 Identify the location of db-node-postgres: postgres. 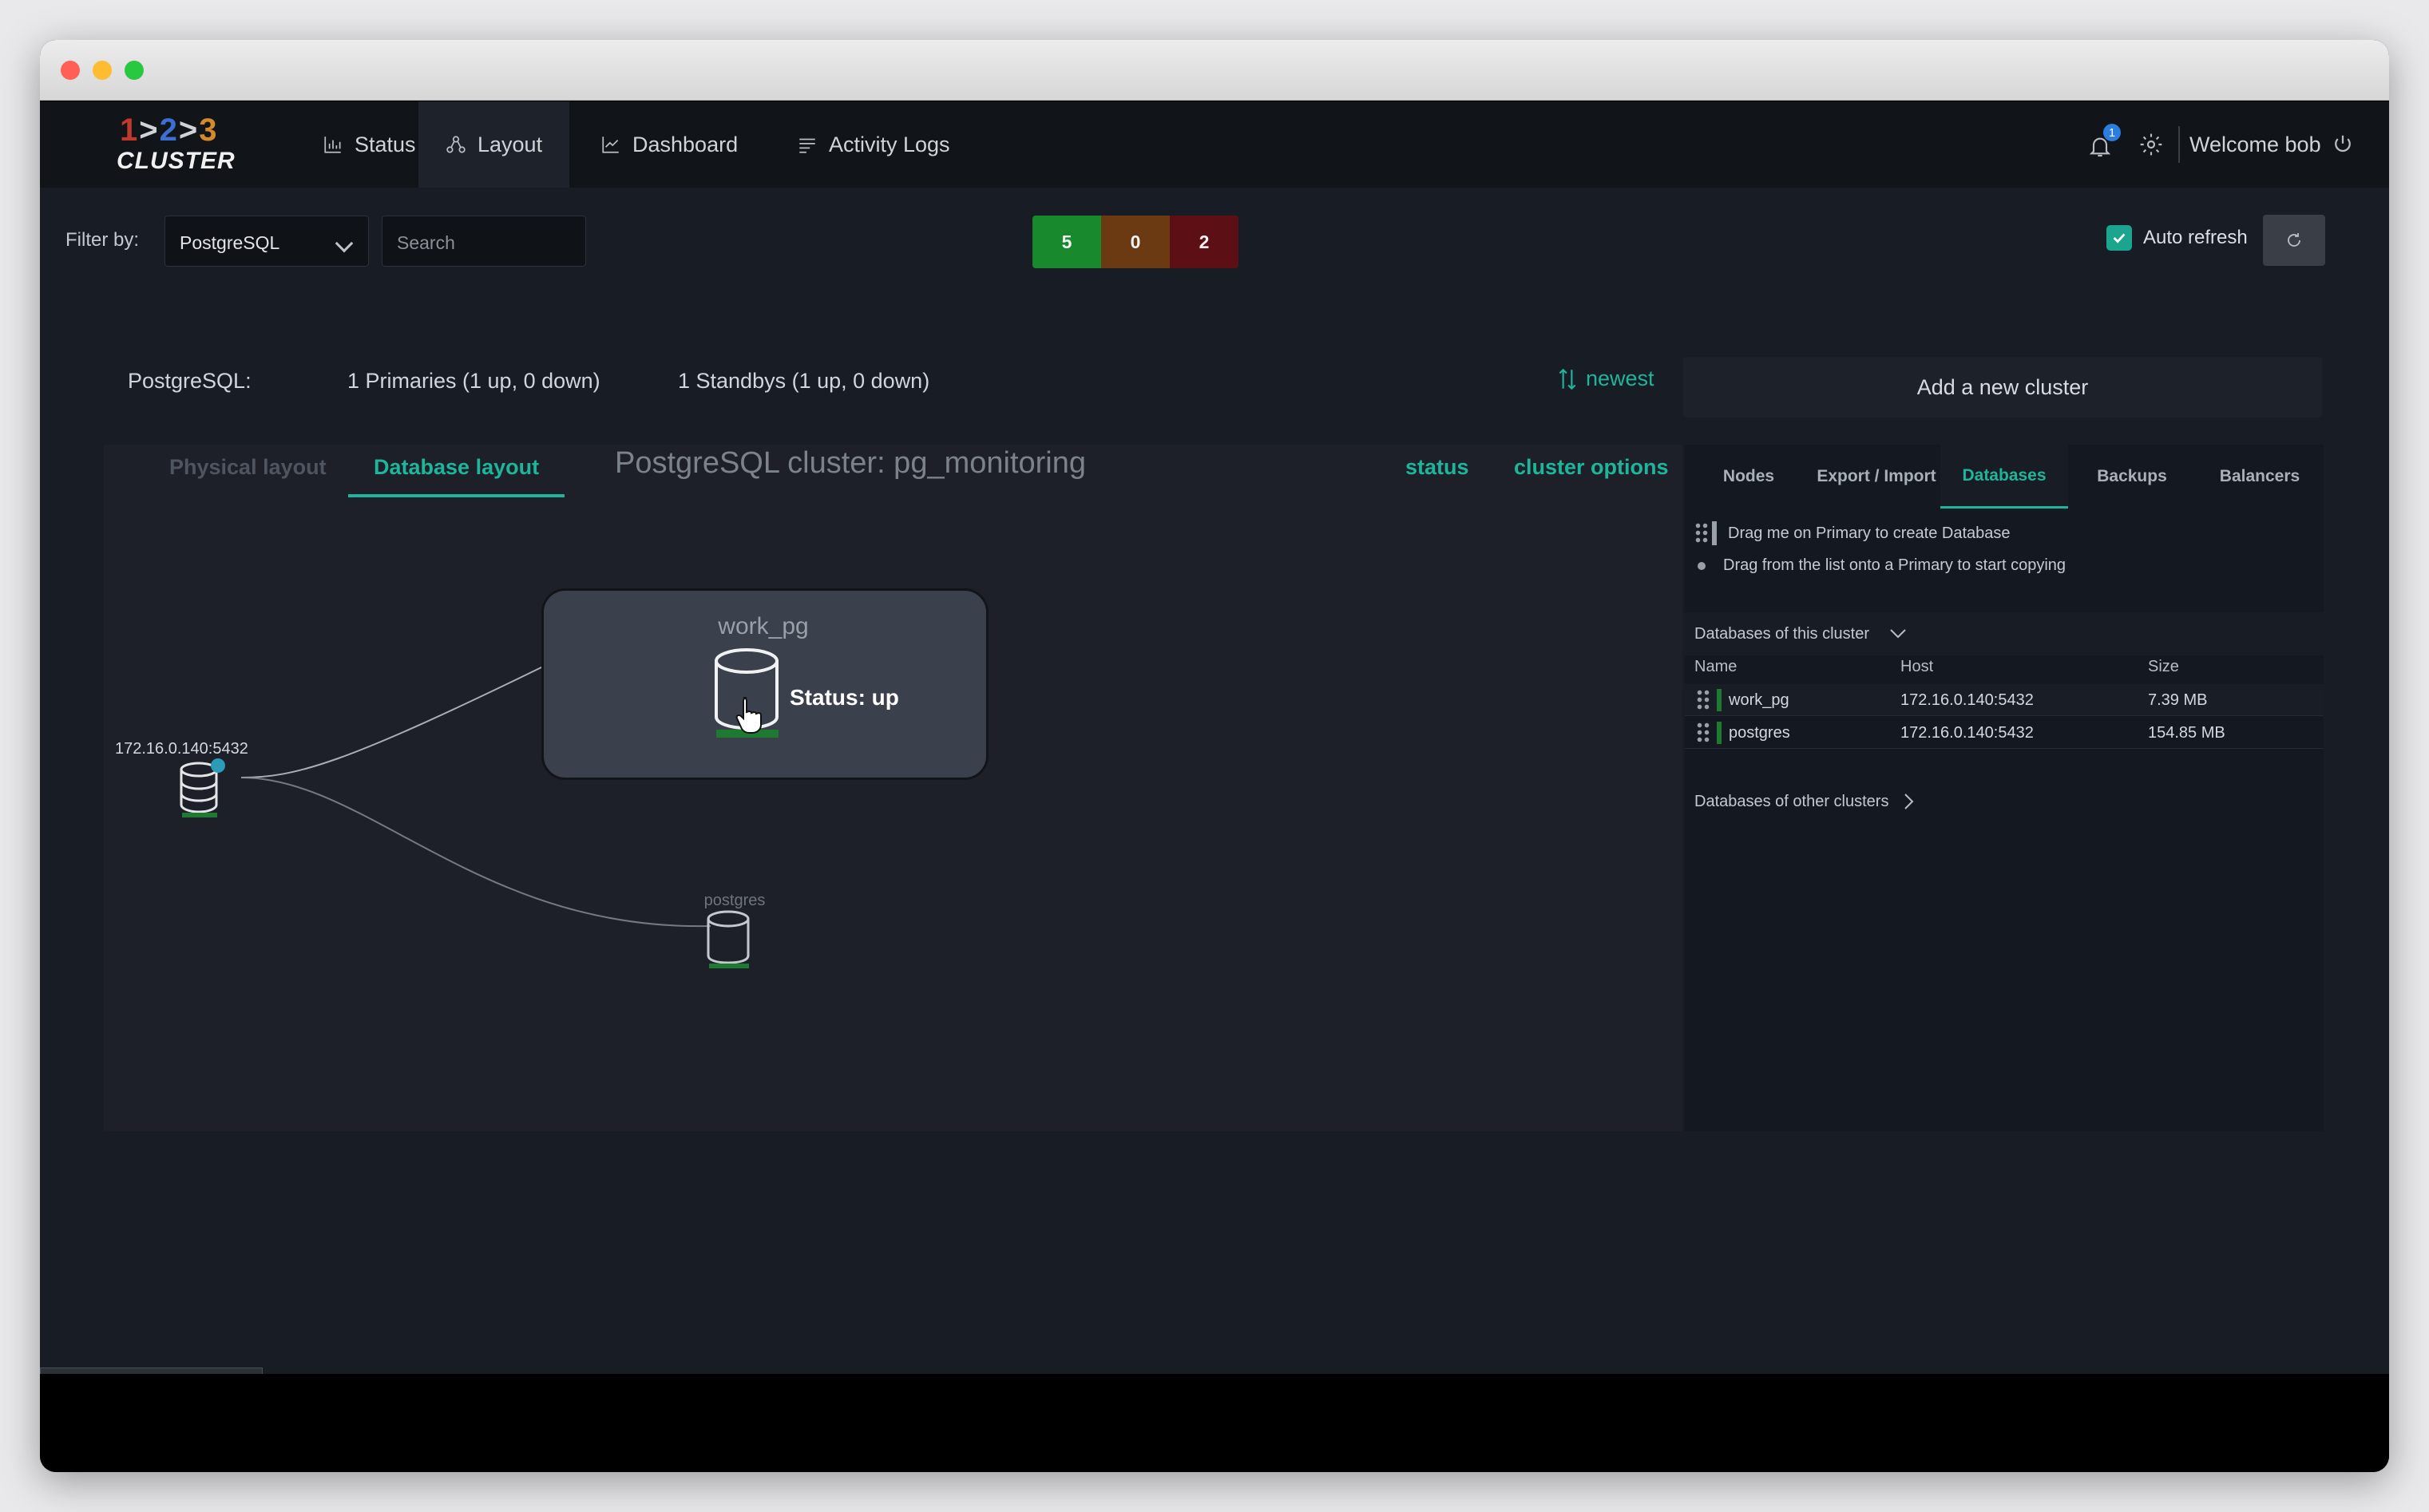
(735, 932).